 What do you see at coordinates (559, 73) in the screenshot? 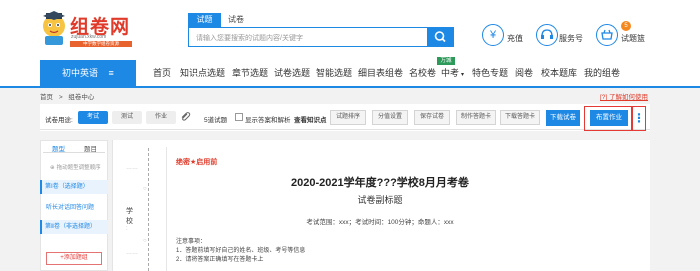
I see `nav-school-bank: 校本题库` at bounding box center [559, 73].